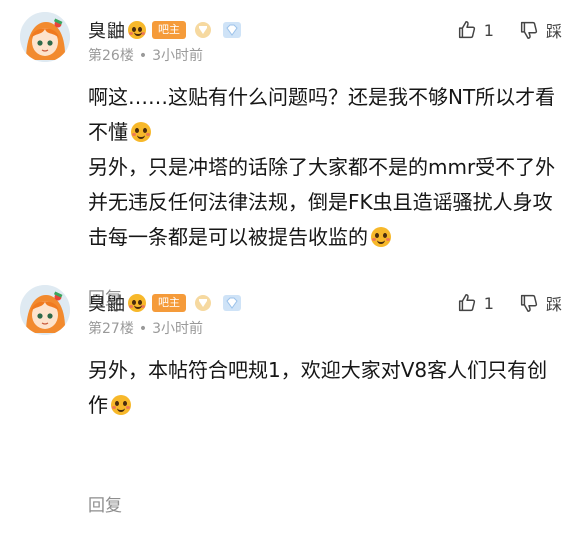 This screenshot has width=580, height=547. Describe the element at coordinates (111, 56) in the screenshot. I see `floor-number: 第26楼` at that location.